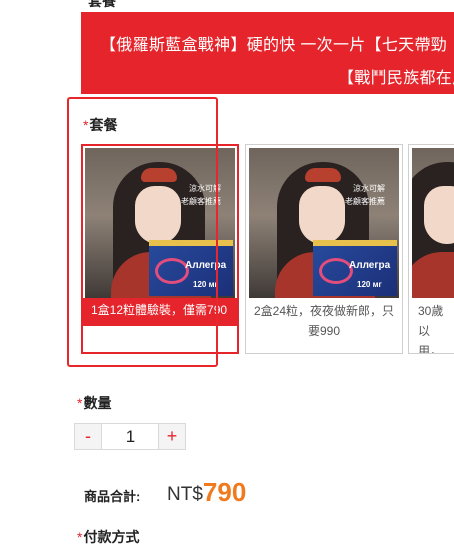  What do you see at coordinates (365, 195) in the screenshot?
I see `image-caption: 涼水可解 老顧客推薦` at bounding box center [365, 195].